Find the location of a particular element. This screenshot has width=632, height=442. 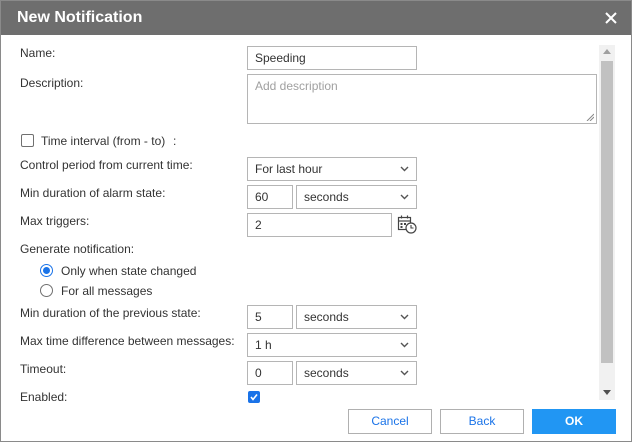

name-input-value: Speeding is located at coordinates (280, 58).